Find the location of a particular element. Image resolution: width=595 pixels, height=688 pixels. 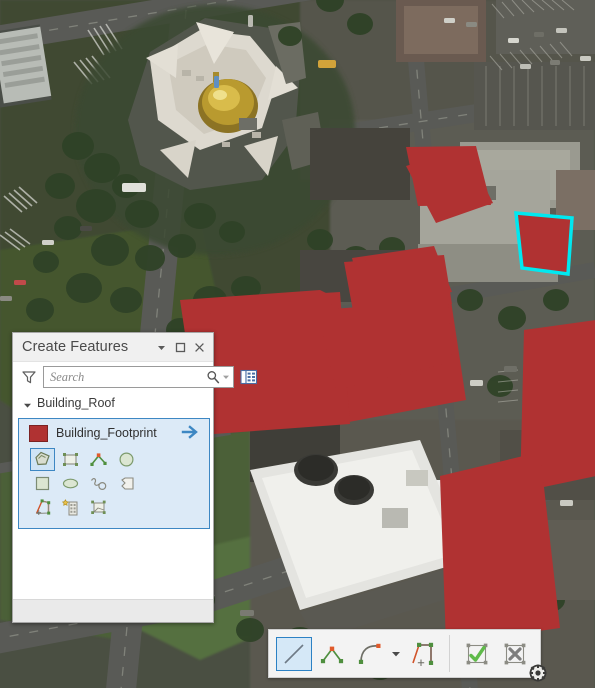

building-footprint-polygon is located at coordinates (448, 176).